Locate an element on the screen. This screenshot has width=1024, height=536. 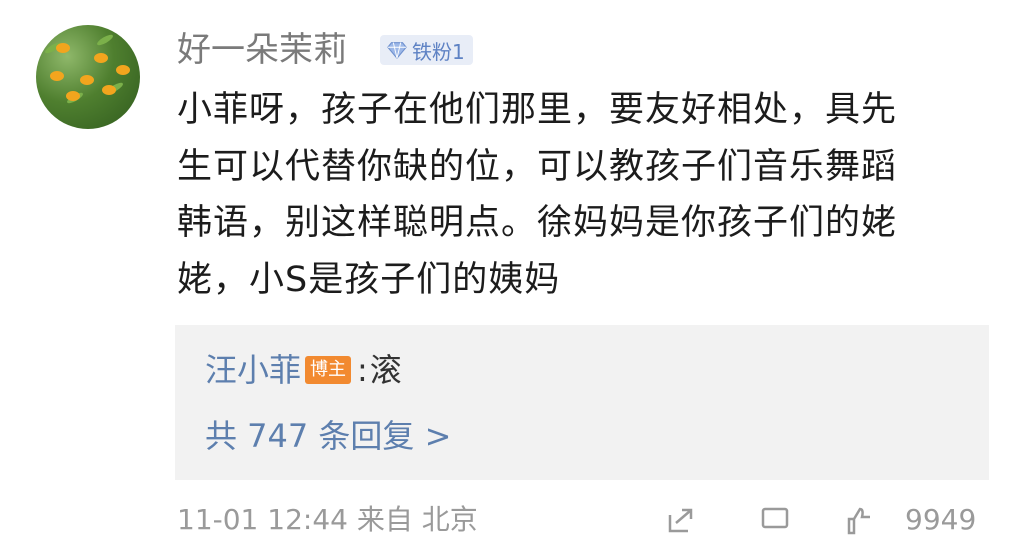
avatar is located at coordinates (88, 77).